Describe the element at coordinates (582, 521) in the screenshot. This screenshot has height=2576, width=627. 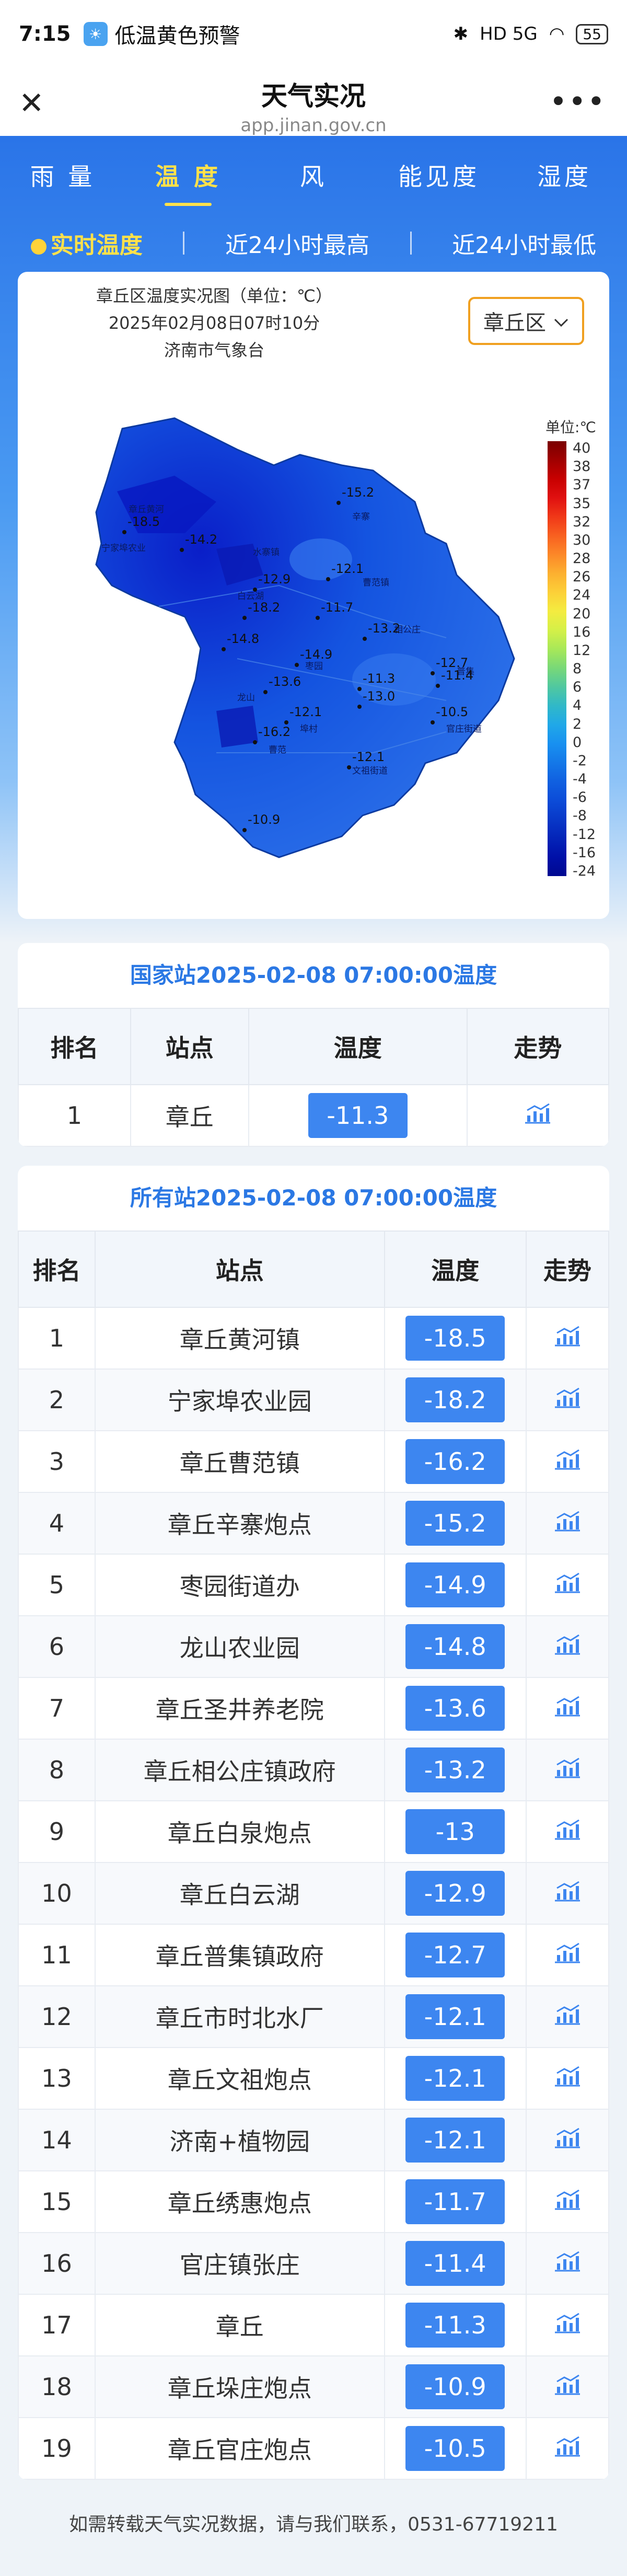
I see `legend-label: 32` at that location.